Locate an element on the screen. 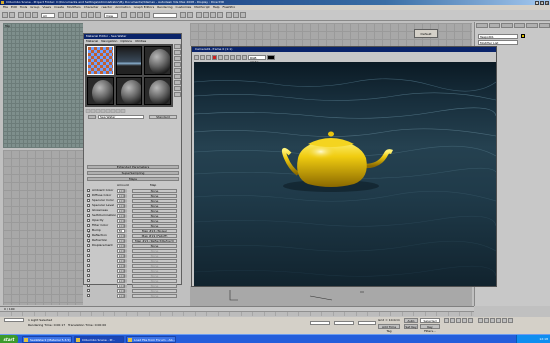 Image resolution: width=550 pixels, height=343 pixels. display-tab is located at coordinates (532, 25).